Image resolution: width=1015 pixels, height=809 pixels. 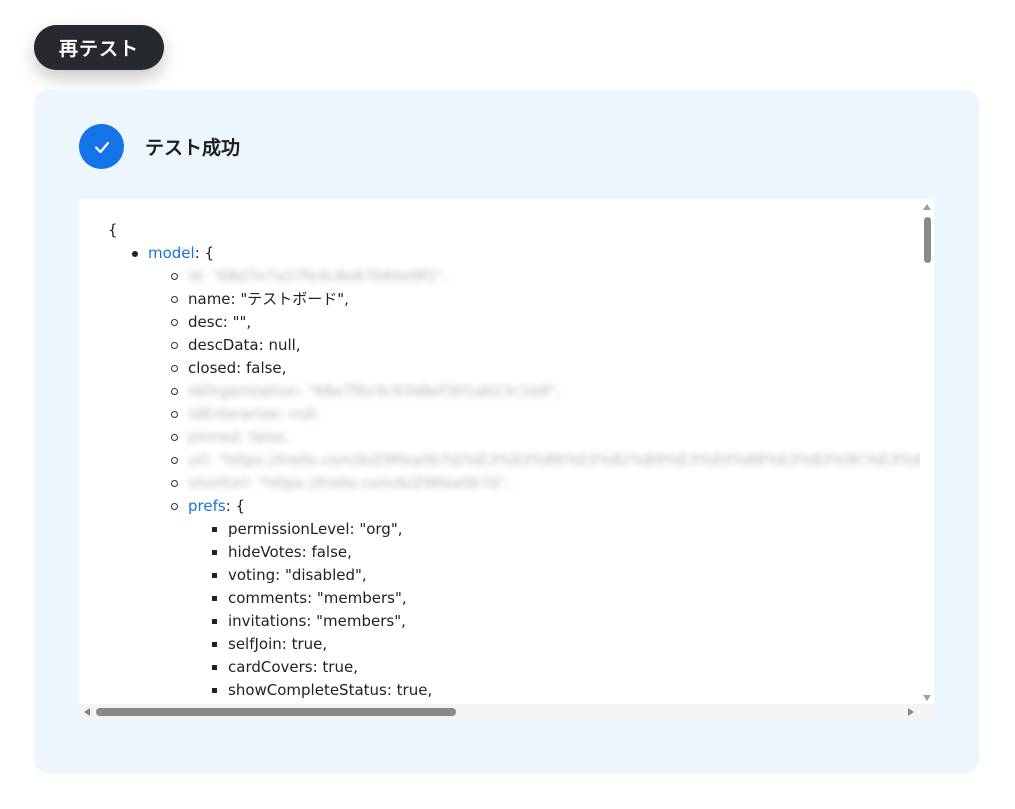 What do you see at coordinates (293, 667) in the screenshot?
I see `prefs-field-text: cardCovers: true,` at bounding box center [293, 667].